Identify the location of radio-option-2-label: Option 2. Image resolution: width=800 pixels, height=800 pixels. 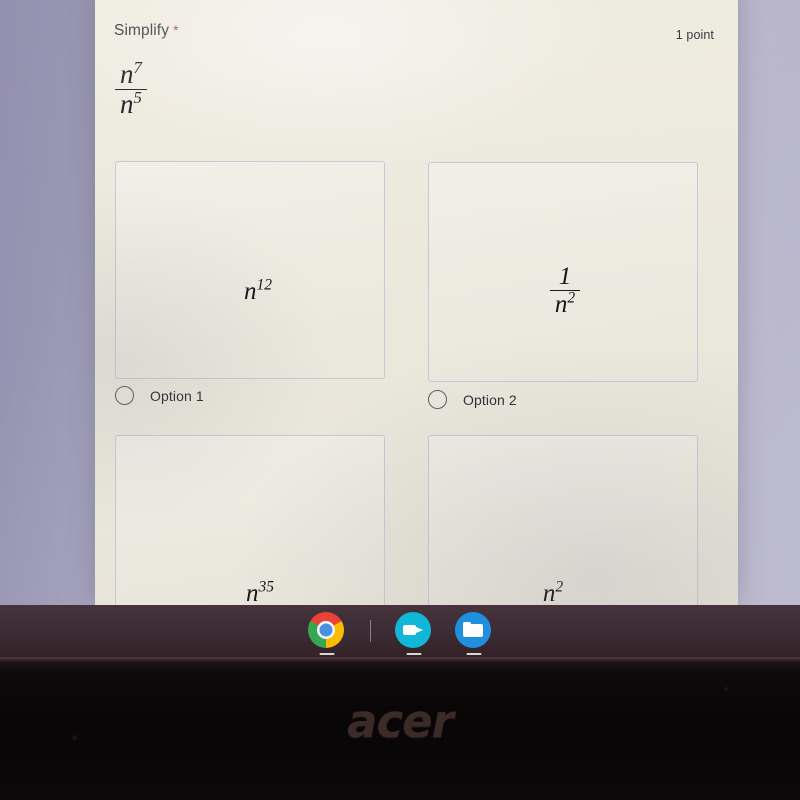
(490, 399).